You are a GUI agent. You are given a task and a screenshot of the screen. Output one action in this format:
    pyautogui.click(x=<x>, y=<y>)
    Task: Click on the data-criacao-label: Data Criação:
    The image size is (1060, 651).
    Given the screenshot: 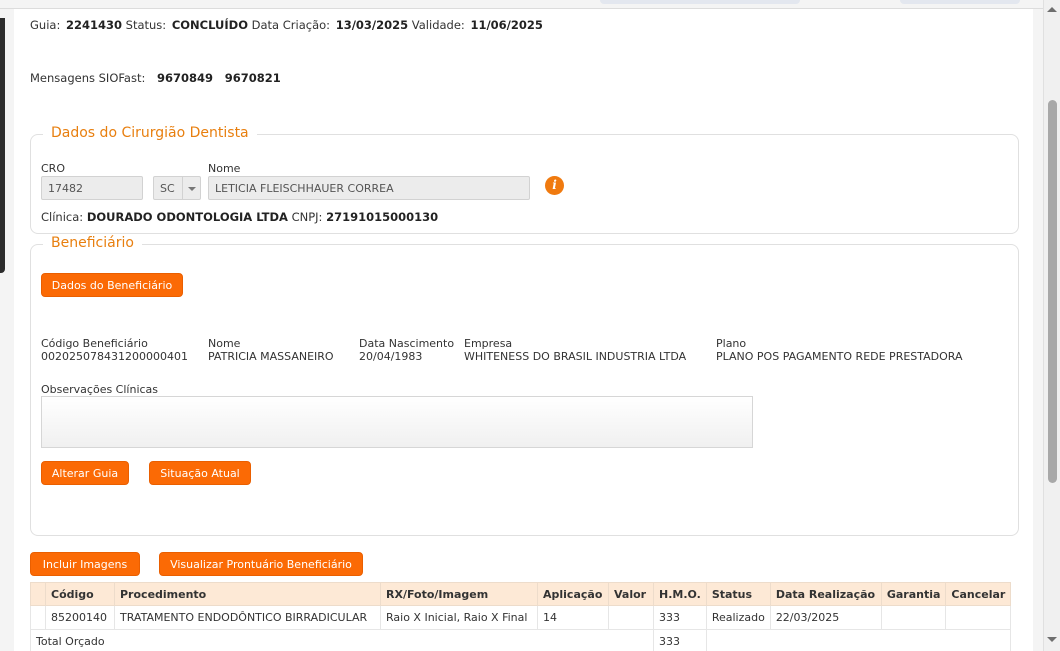 What is the action you would take?
    pyautogui.click(x=291, y=25)
    